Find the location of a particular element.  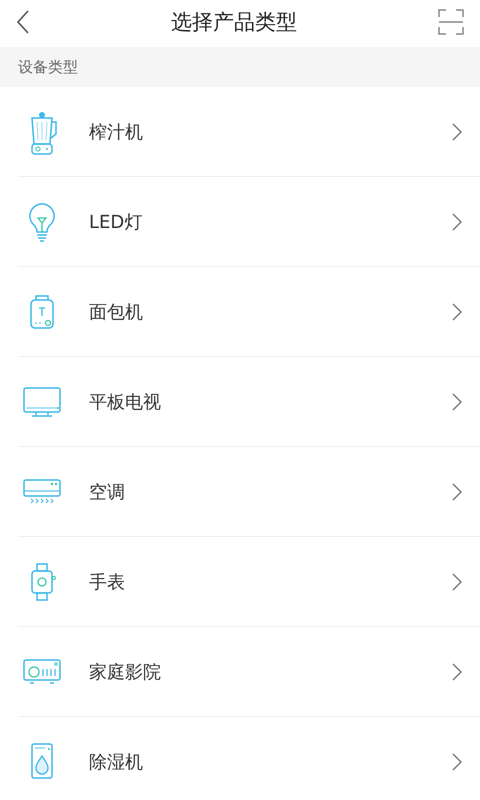

back-icon is located at coordinates (23, 22).